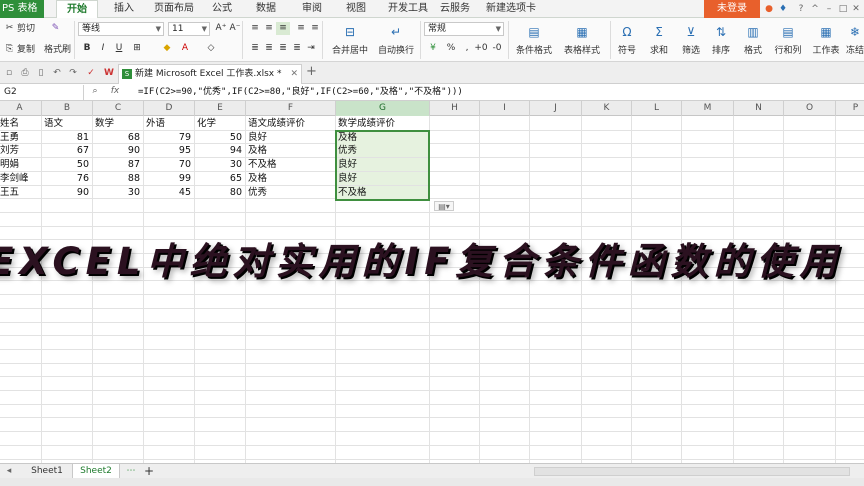 Image resolution: width=864 pixels, height=486 pixels. What do you see at coordinates (464, 29) in the screenshot?
I see `number-format-select: 常规 ▼` at bounding box center [464, 29].